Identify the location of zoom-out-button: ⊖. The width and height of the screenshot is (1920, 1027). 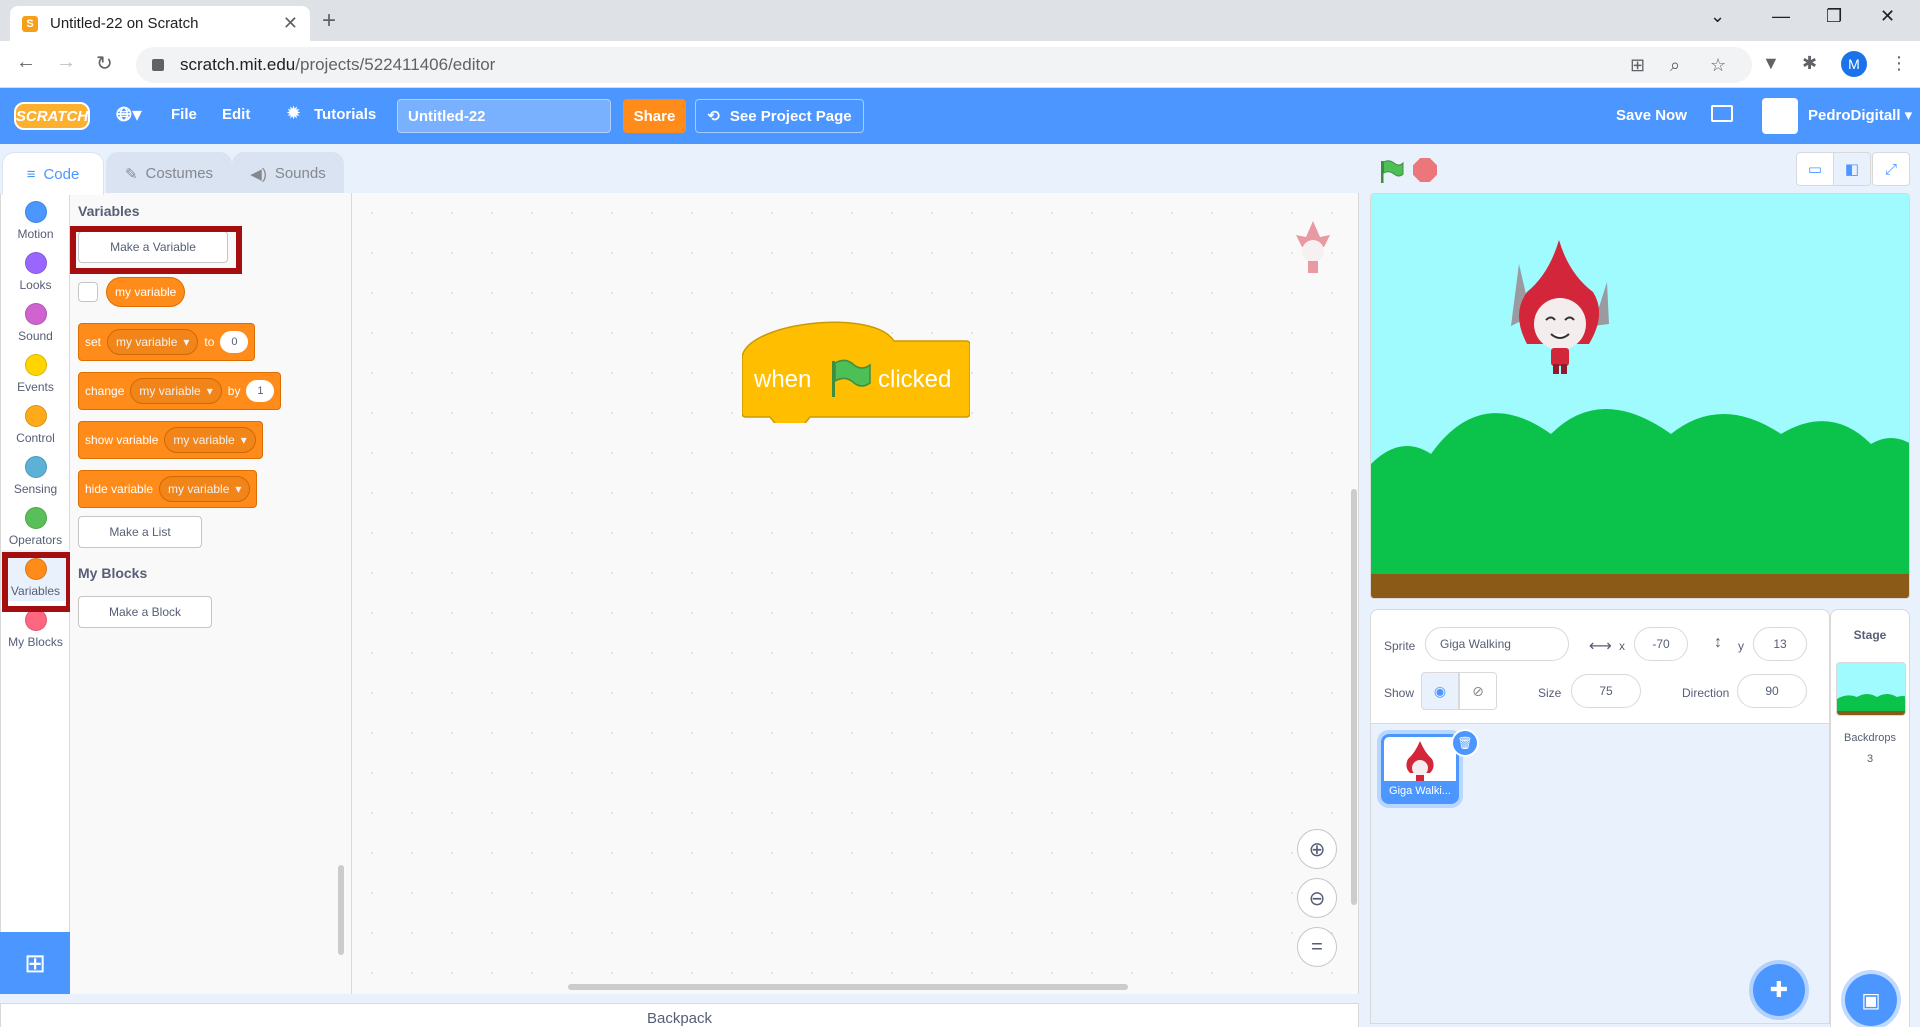
(1317, 898).